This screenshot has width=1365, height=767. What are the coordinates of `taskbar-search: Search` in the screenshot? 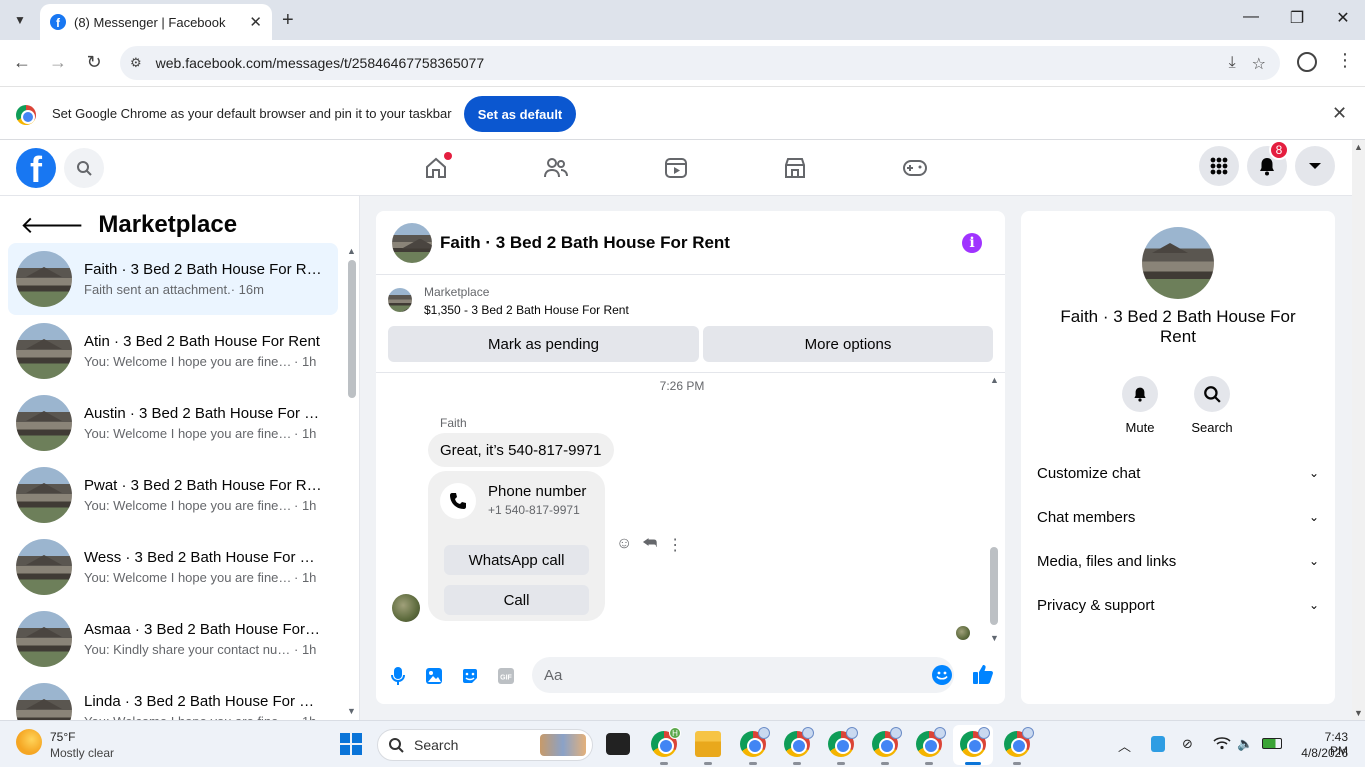 It's located at (485, 745).